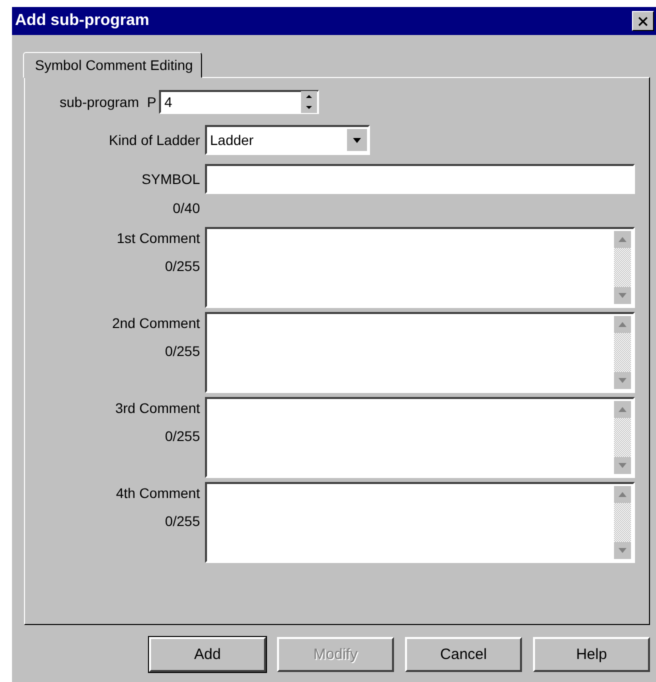 This screenshot has height=682, width=656. I want to click on field-label: 4th Comment, so click(158, 493).